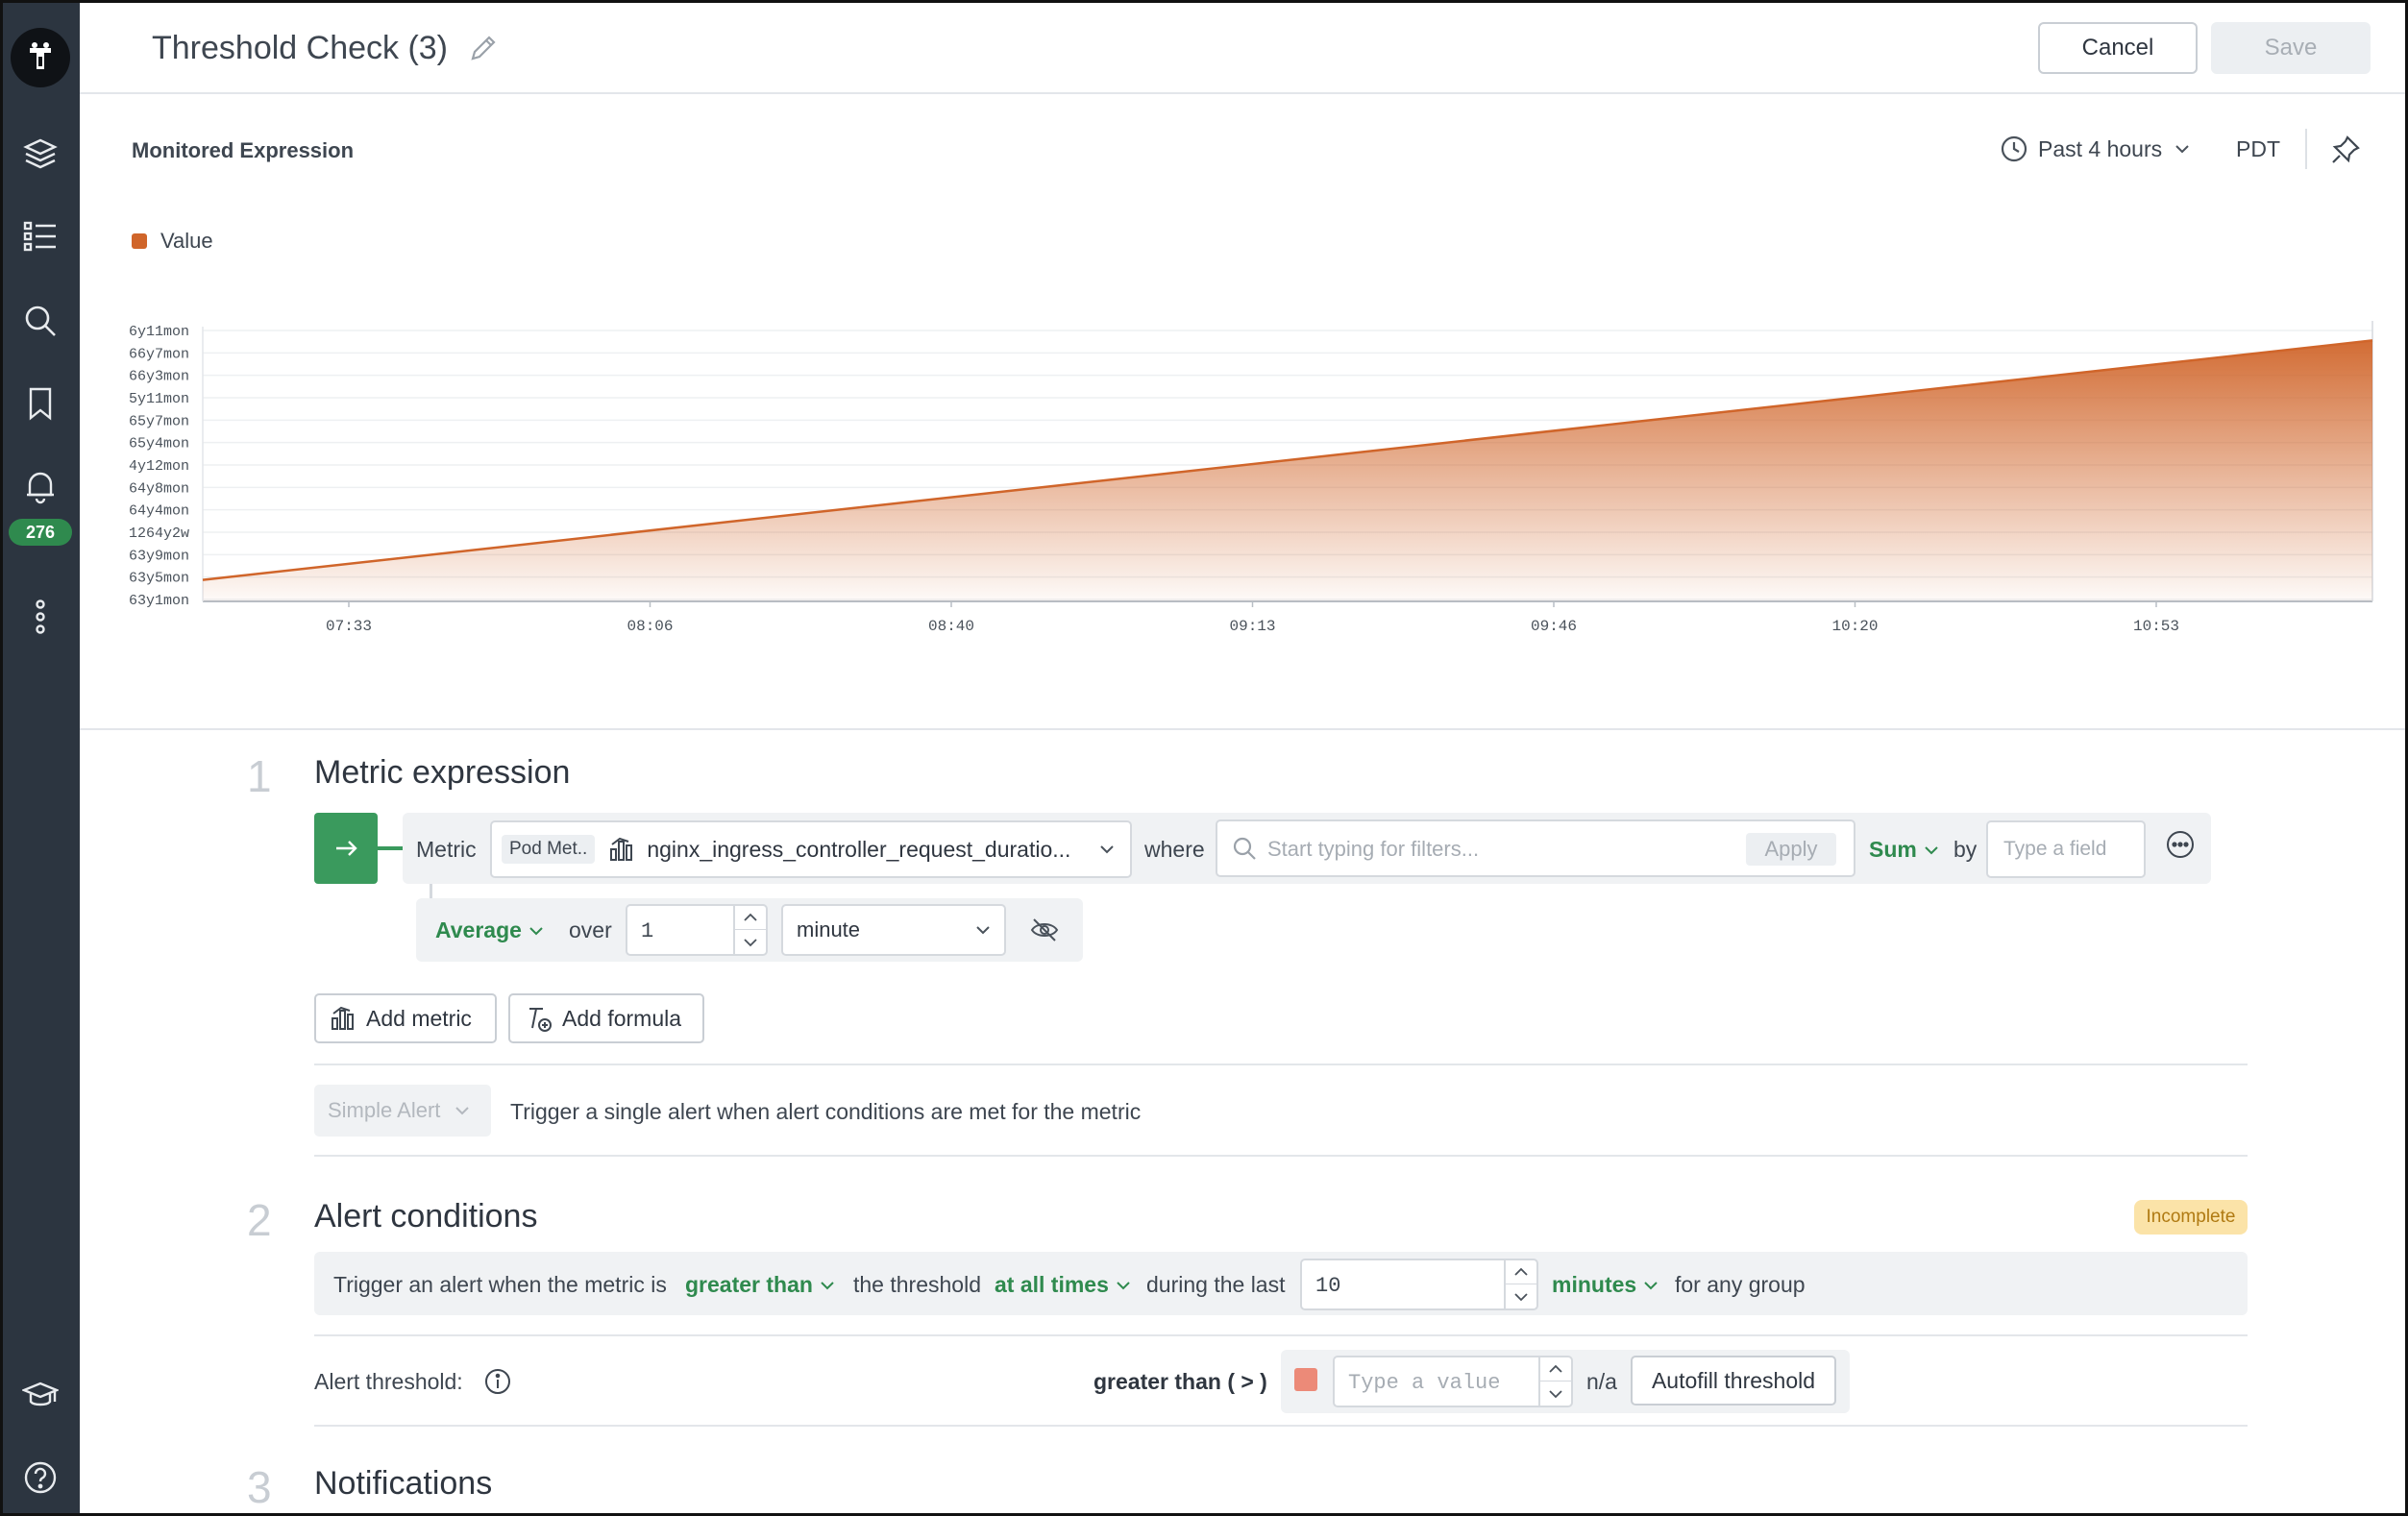  I want to click on add-formula-label: Add formula, so click(622, 1018).